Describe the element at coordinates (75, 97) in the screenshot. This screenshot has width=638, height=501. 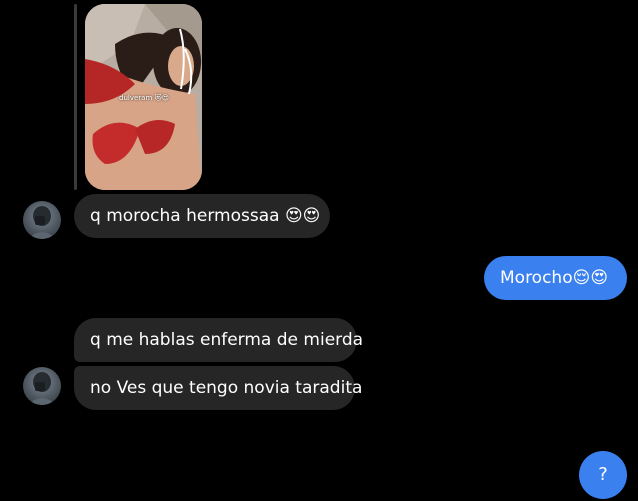
I see `reply-indicator-bar` at that location.